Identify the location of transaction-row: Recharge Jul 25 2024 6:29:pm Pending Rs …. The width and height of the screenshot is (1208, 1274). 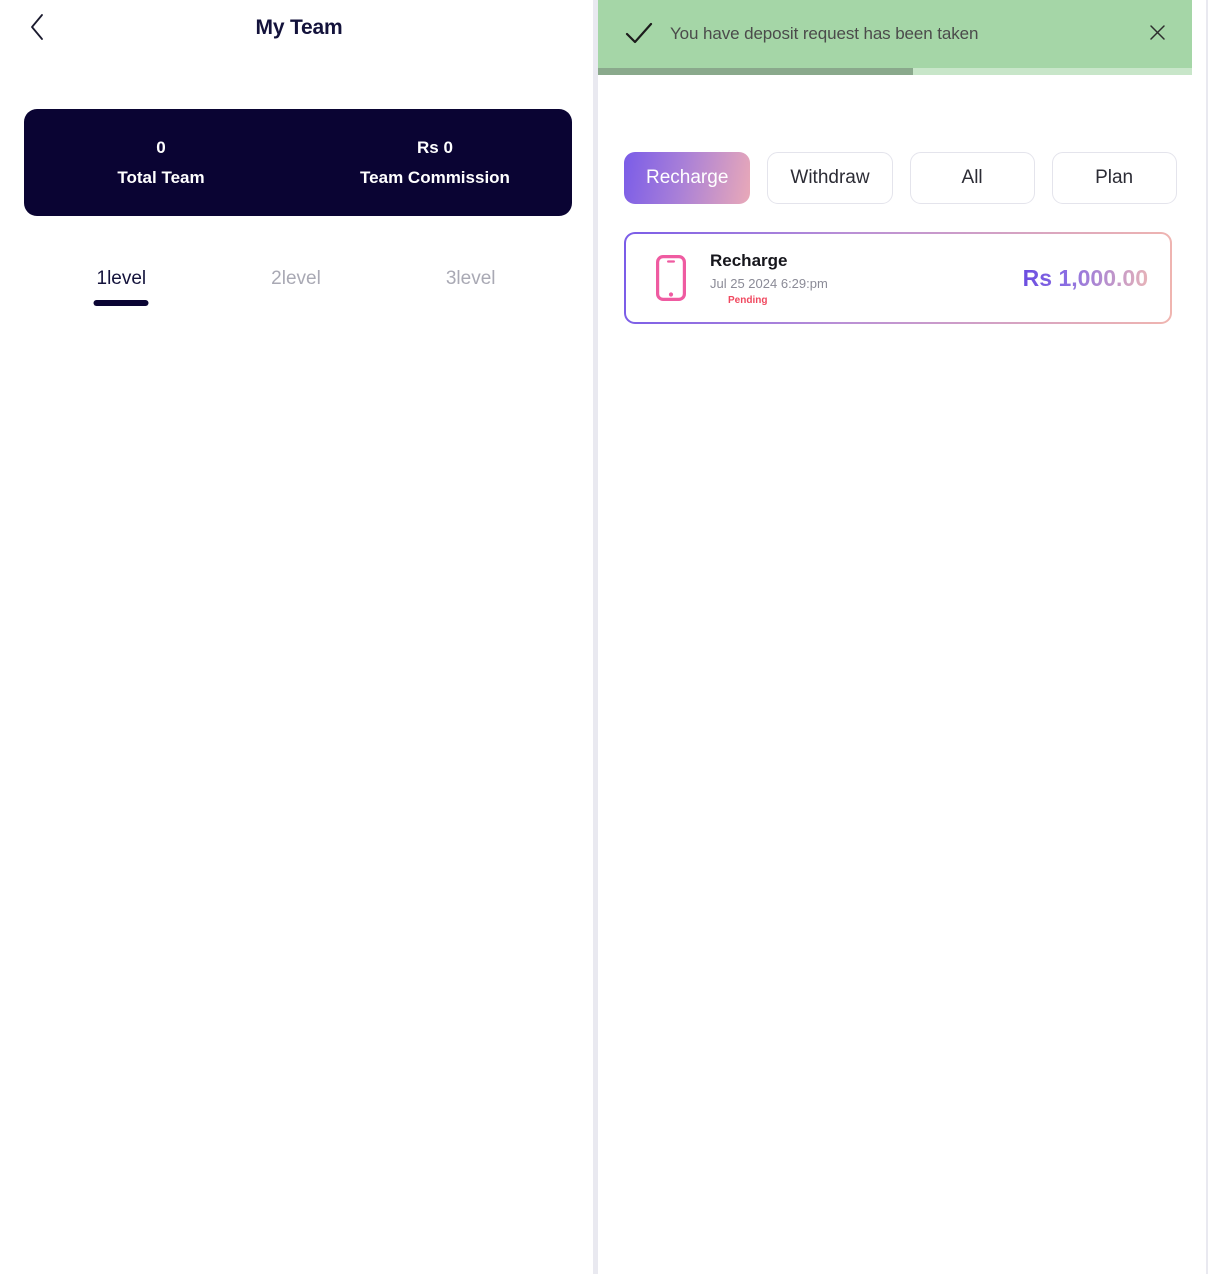
(898, 278).